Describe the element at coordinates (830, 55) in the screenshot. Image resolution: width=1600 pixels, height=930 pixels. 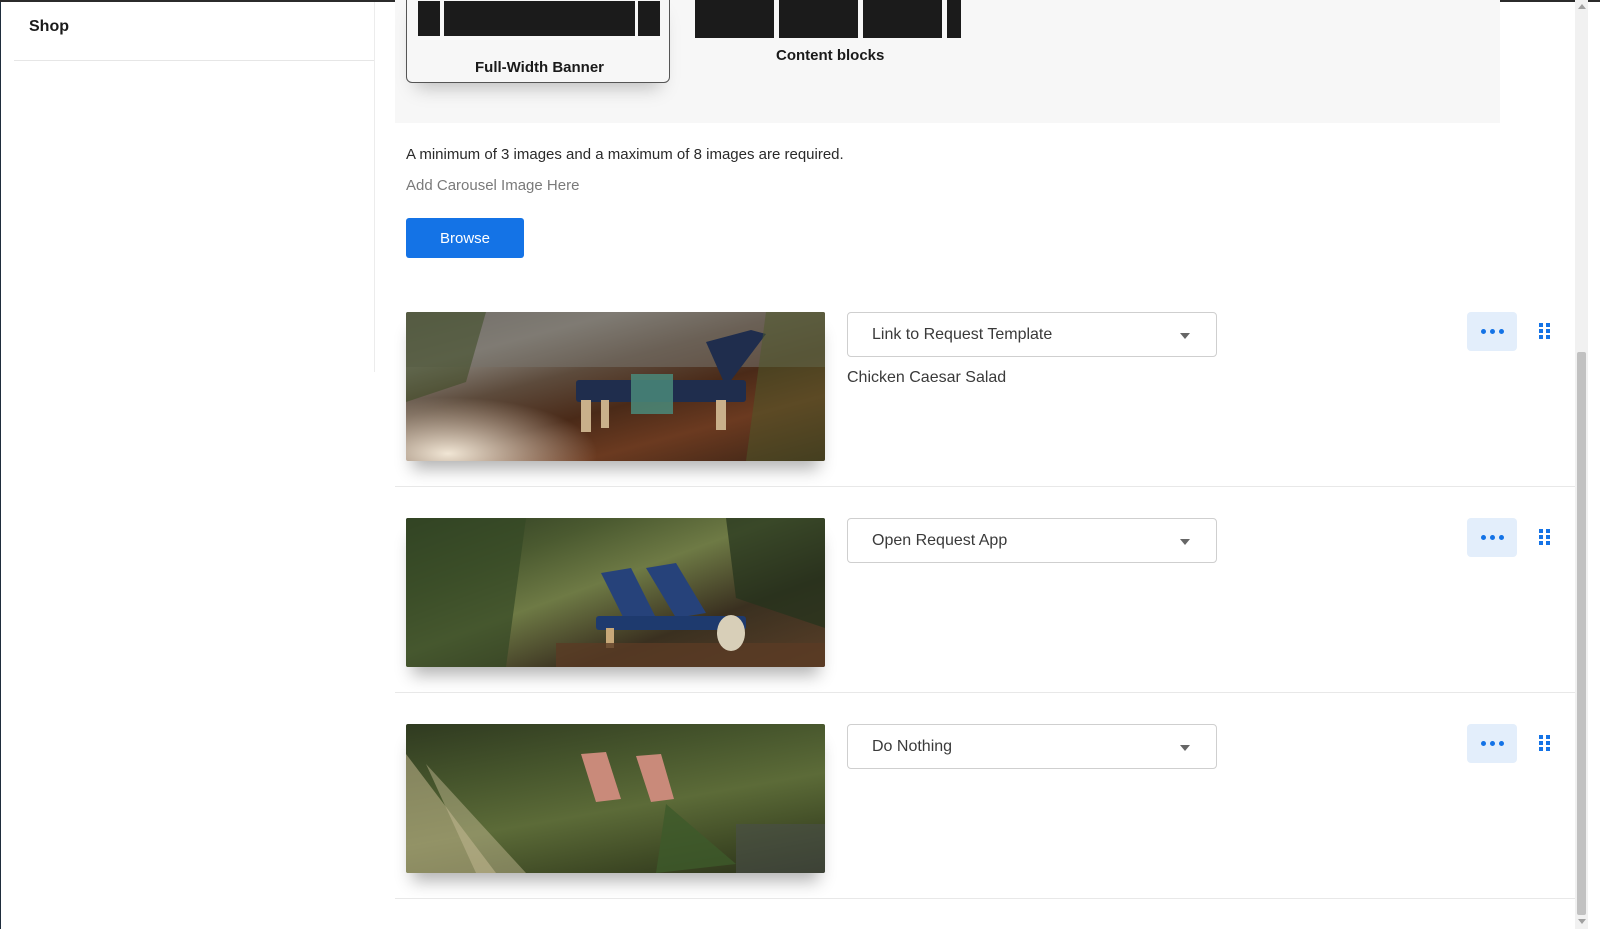
I see `layout-option-label: Content blocks` at that location.